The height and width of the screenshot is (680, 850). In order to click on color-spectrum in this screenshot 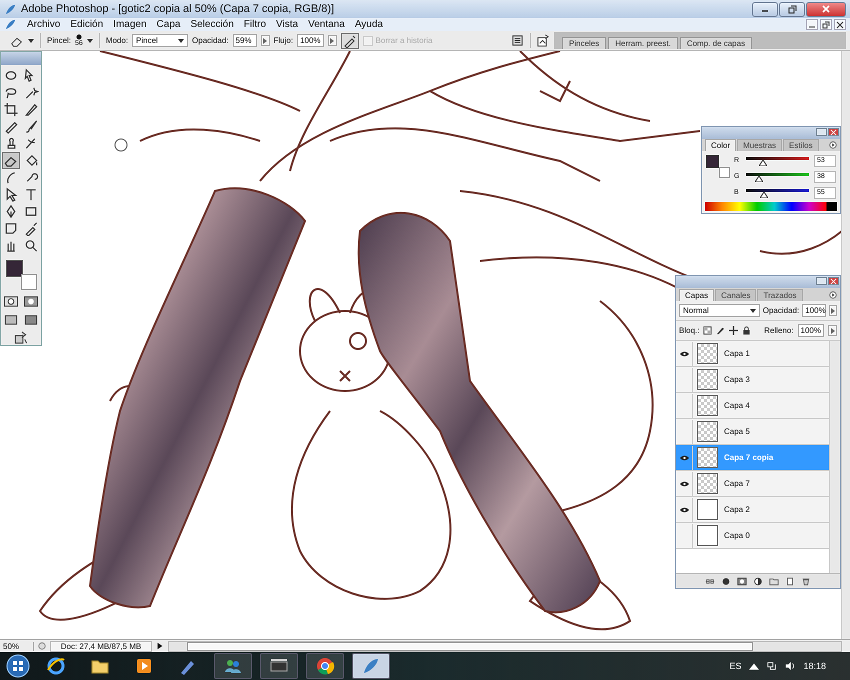, I will do `click(771, 206)`.